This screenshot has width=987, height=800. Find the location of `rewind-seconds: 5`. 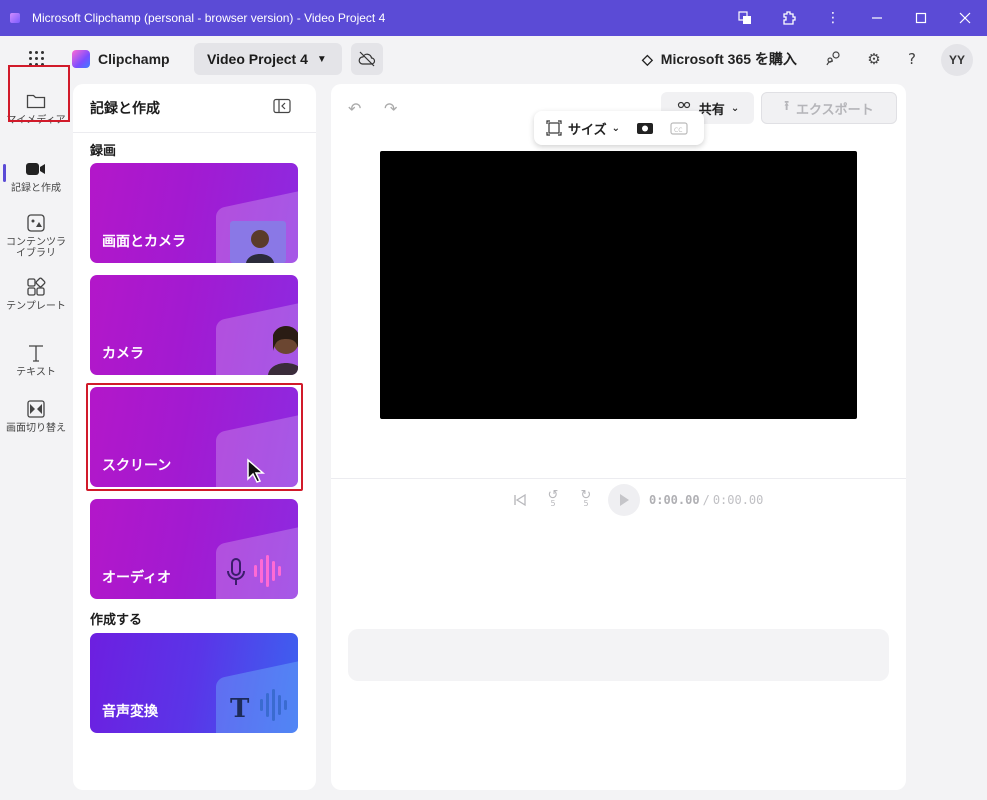

rewind-seconds: 5 is located at coordinates (553, 503).